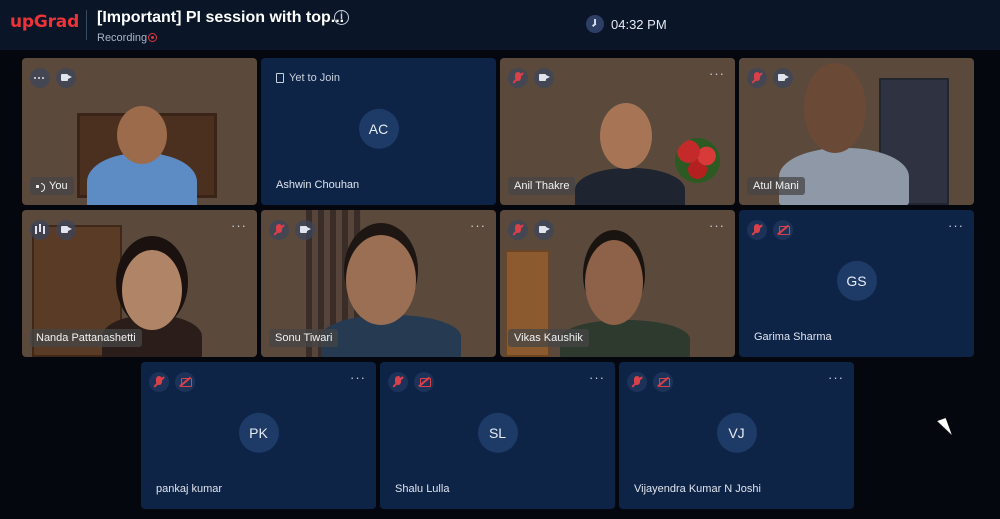  I want to click on participant-tile-vijayendra-kumar-n-joshi: ··· VJ Vijayendra Kumar N Joshi, so click(736, 435).